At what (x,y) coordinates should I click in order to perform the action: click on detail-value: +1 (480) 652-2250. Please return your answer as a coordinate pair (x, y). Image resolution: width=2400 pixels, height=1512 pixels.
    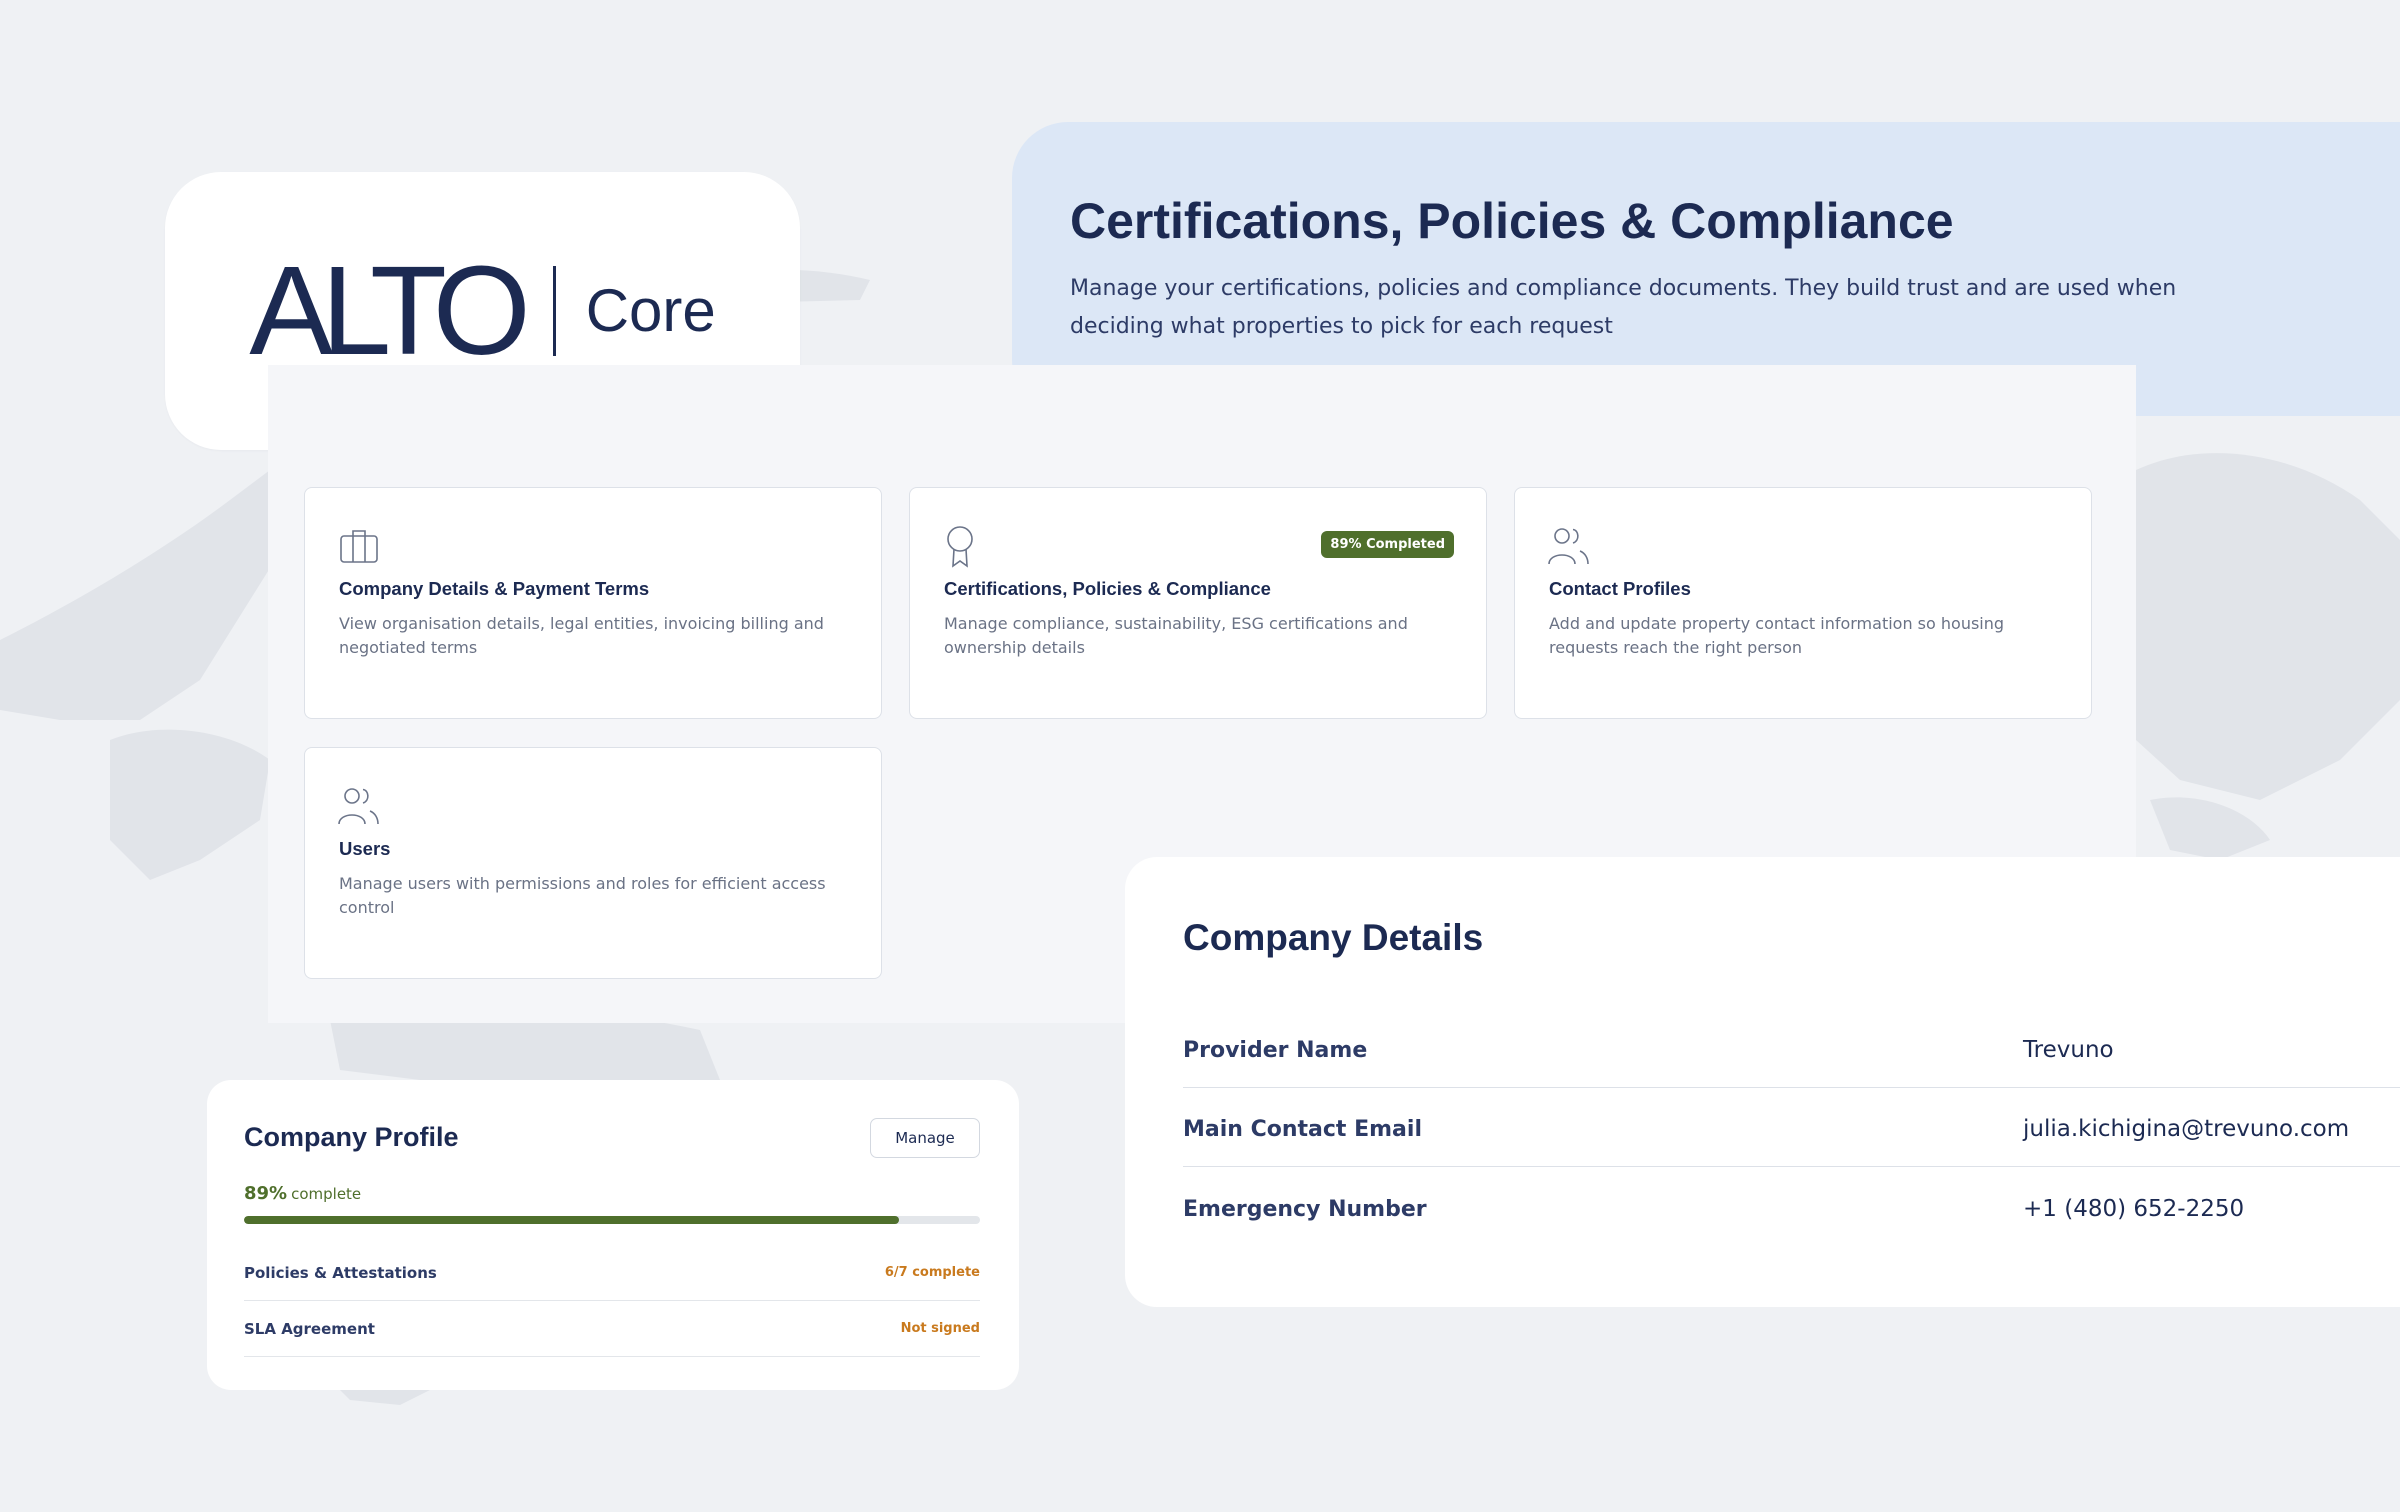
    Looking at the image, I should click on (2133, 1209).